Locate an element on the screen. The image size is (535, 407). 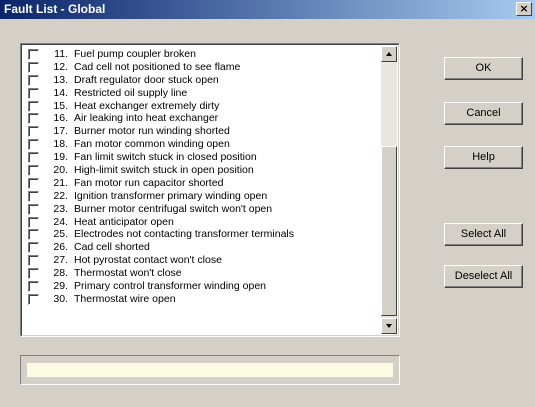
select-all-button-label: Select All is located at coordinates (483, 234).